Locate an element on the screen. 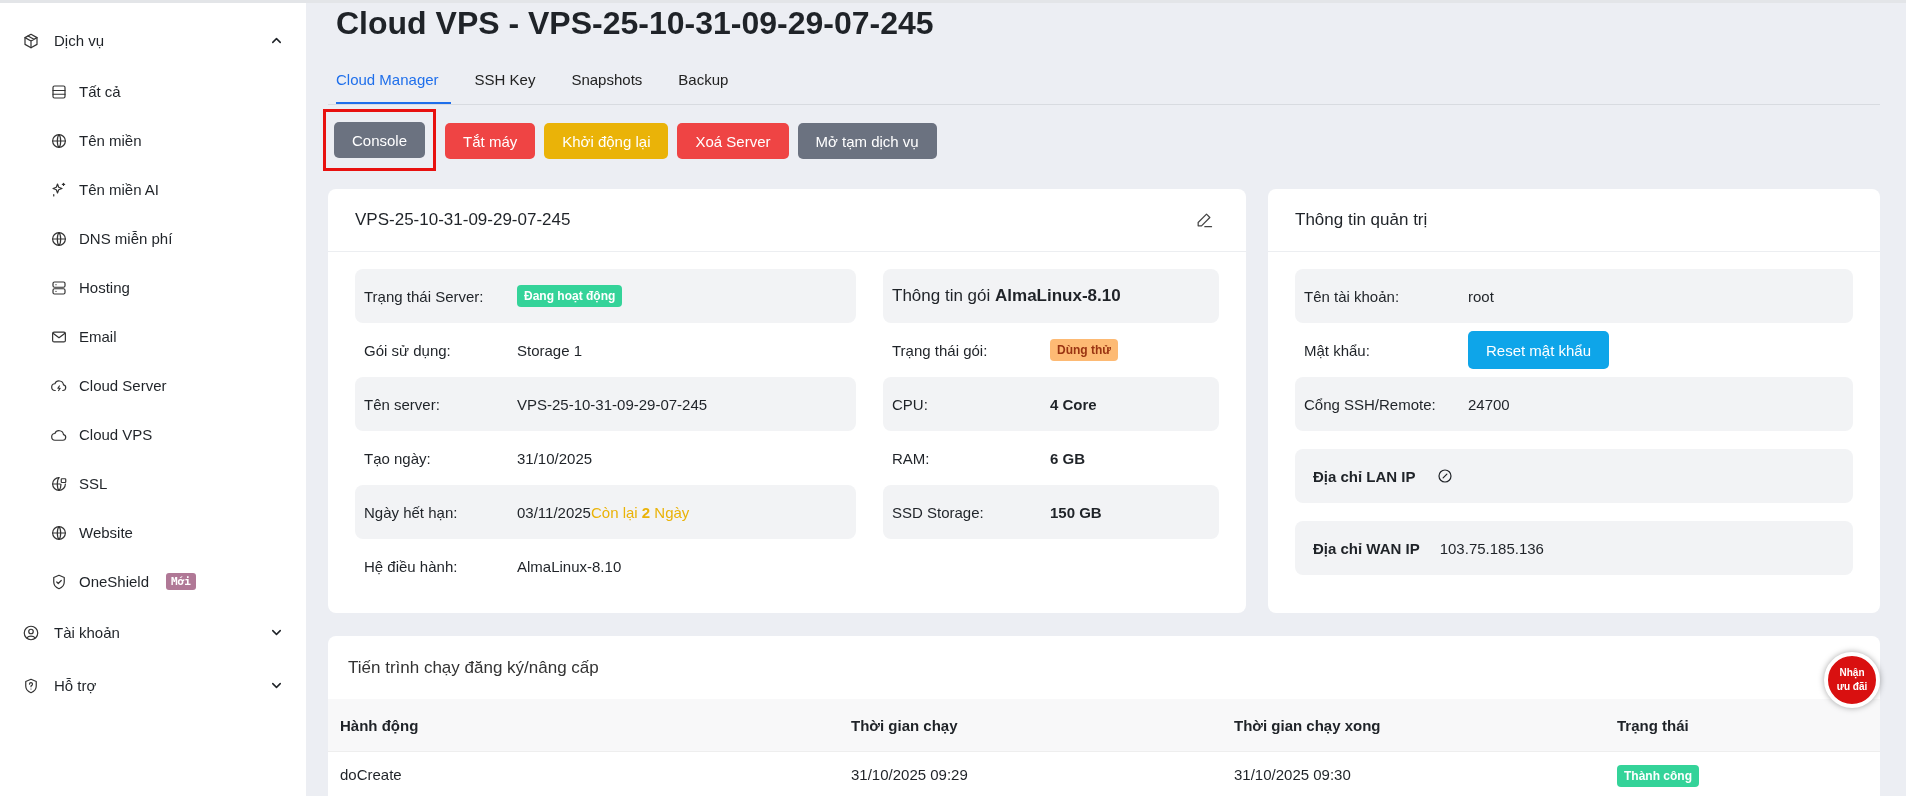  field-value: 150 GB is located at coordinates (1076, 512).